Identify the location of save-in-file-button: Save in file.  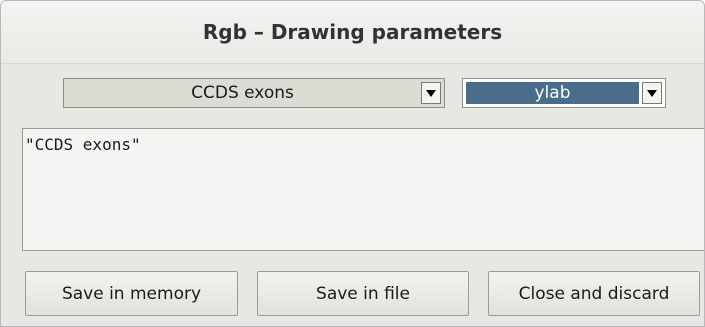
(363, 293).